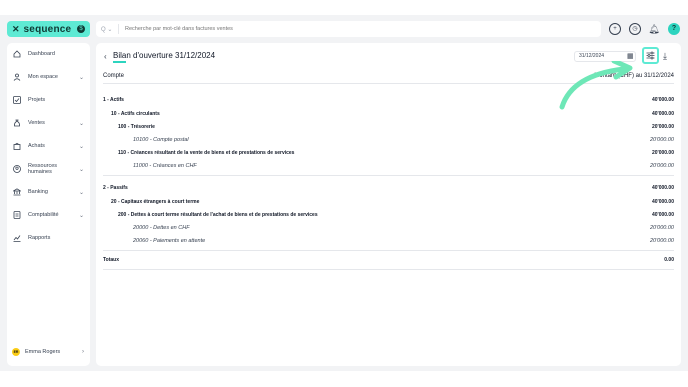 The image size is (688, 387). Describe the element at coordinates (164, 55) in the screenshot. I see `page-title: Bilan d'ouverture 31/12/2024` at that location.